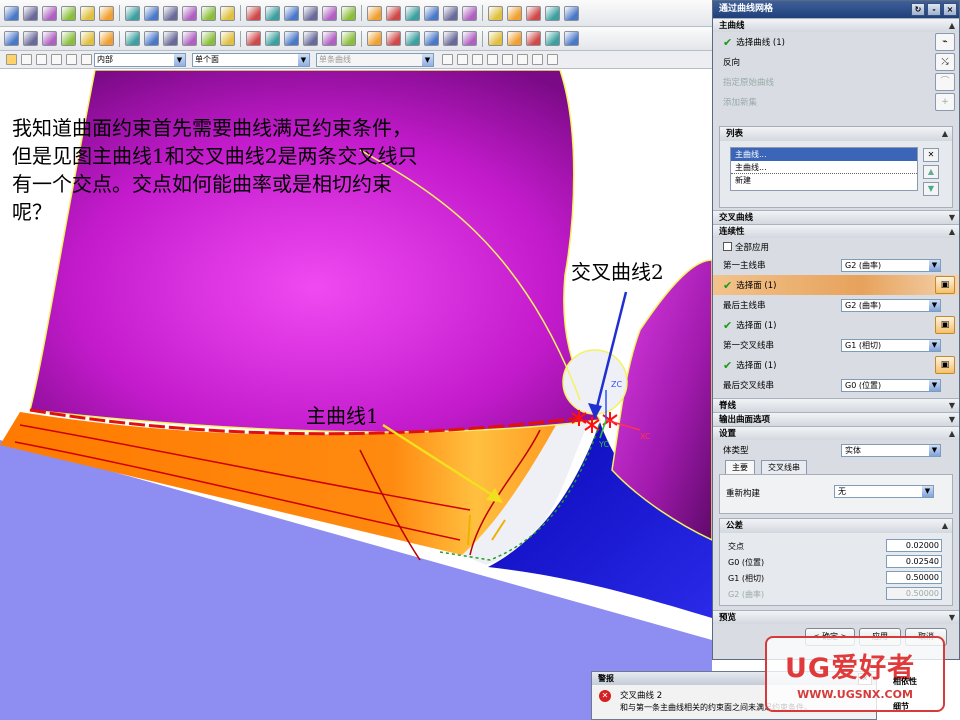 The width and height of the screenshot is (960, 720). Describe the element at coordinates (836, 9) in the screenshot. I see `dialog-title-bar: 通过曲线网格 ↻ - ×` at that location.